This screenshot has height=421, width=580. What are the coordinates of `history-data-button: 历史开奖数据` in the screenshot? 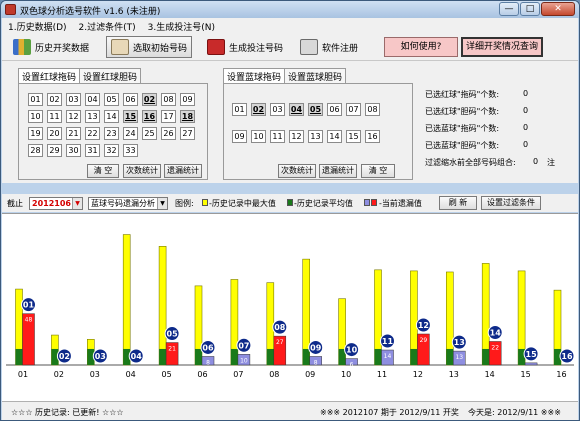 It's located at (51, 47).